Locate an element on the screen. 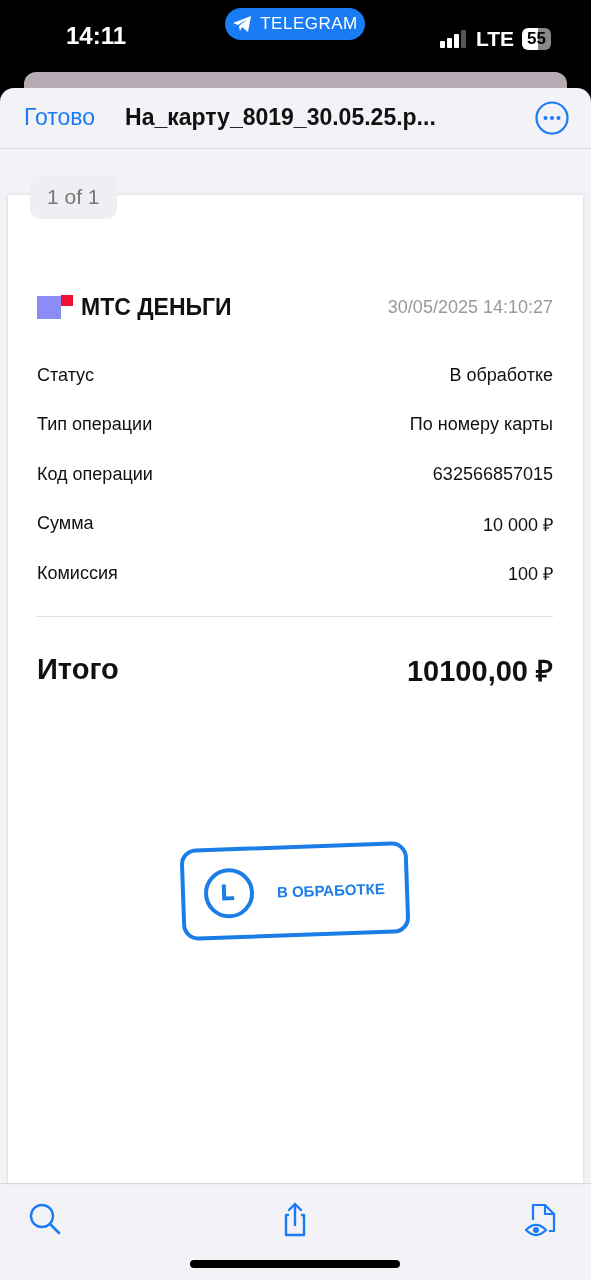  page-counter: 1 of 1 is located at coordinates (73, 196).